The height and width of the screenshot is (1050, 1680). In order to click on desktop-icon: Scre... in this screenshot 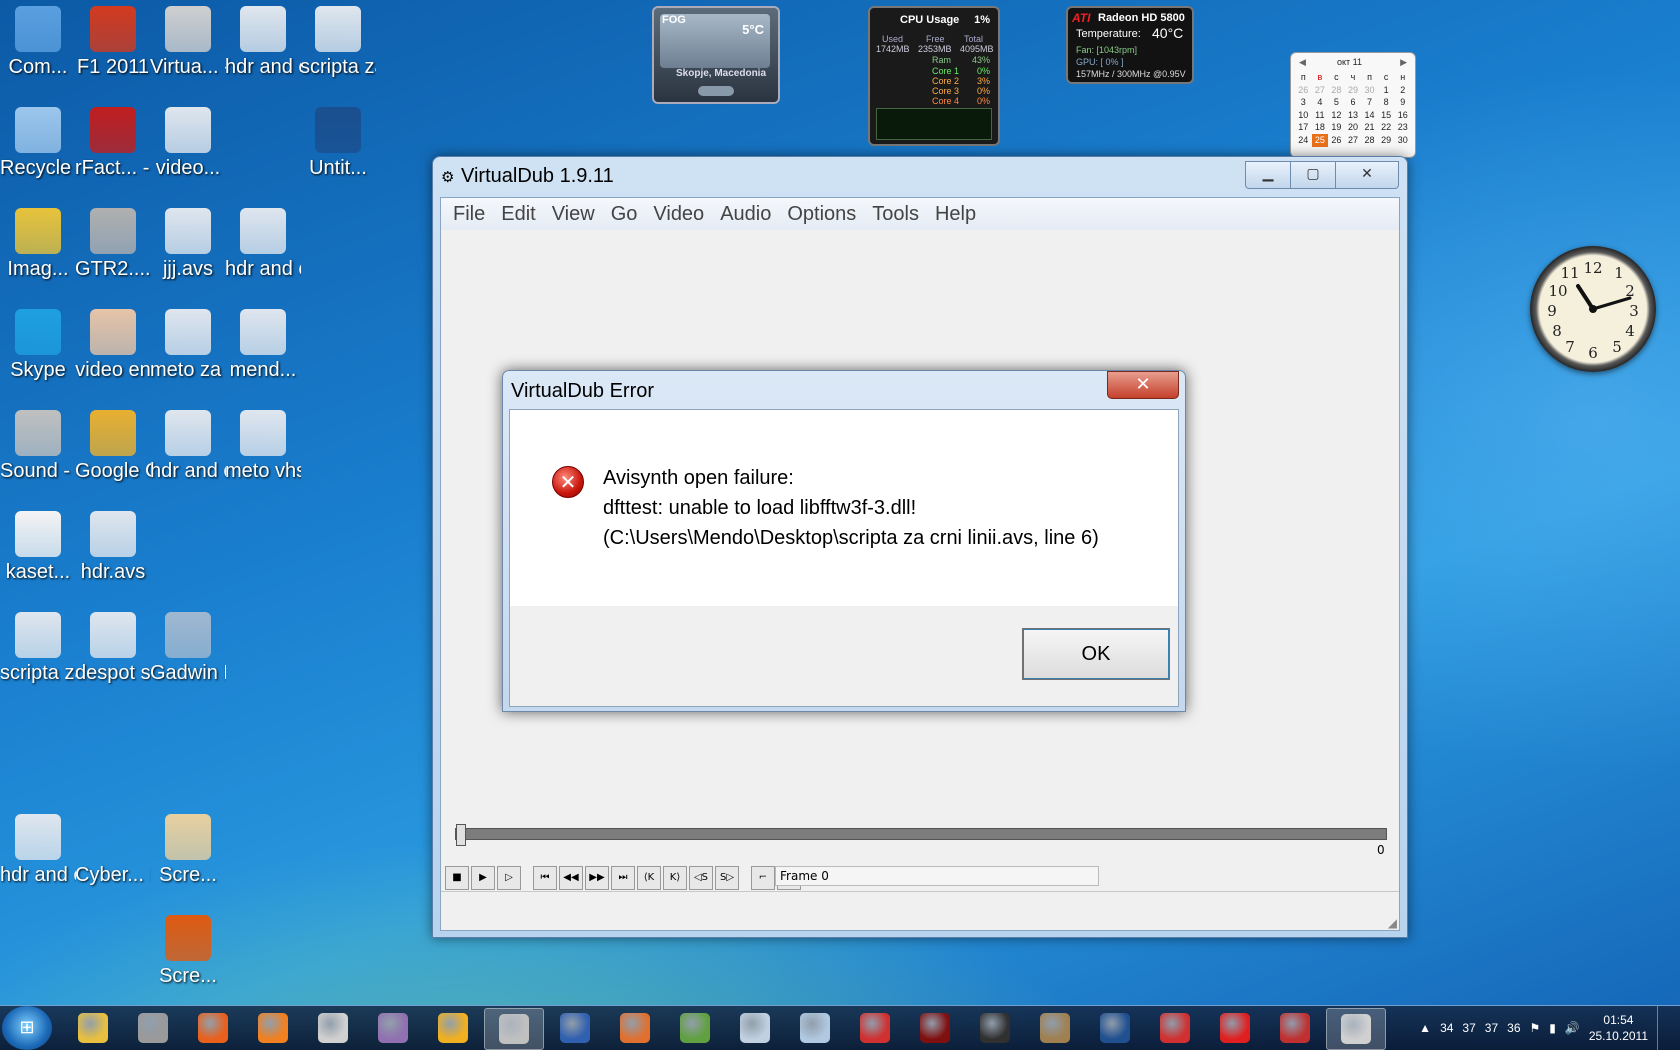, I will do `click(188, 865)`.